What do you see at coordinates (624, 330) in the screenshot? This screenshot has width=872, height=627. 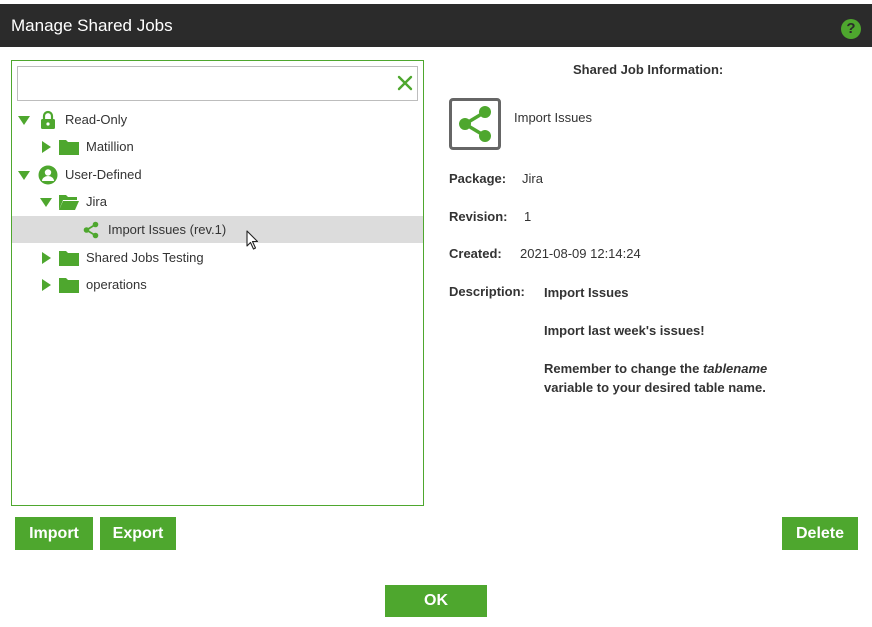 I see `description-line-summary: Import last week's issues!` at bounding box center [624, 330].